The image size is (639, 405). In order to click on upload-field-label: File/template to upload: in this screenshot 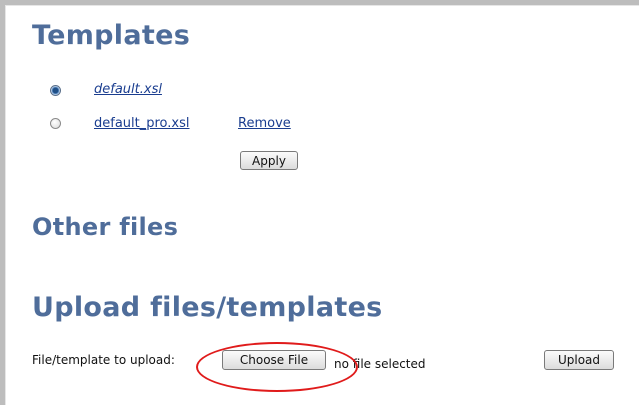, I will do `click(103, 360)`.